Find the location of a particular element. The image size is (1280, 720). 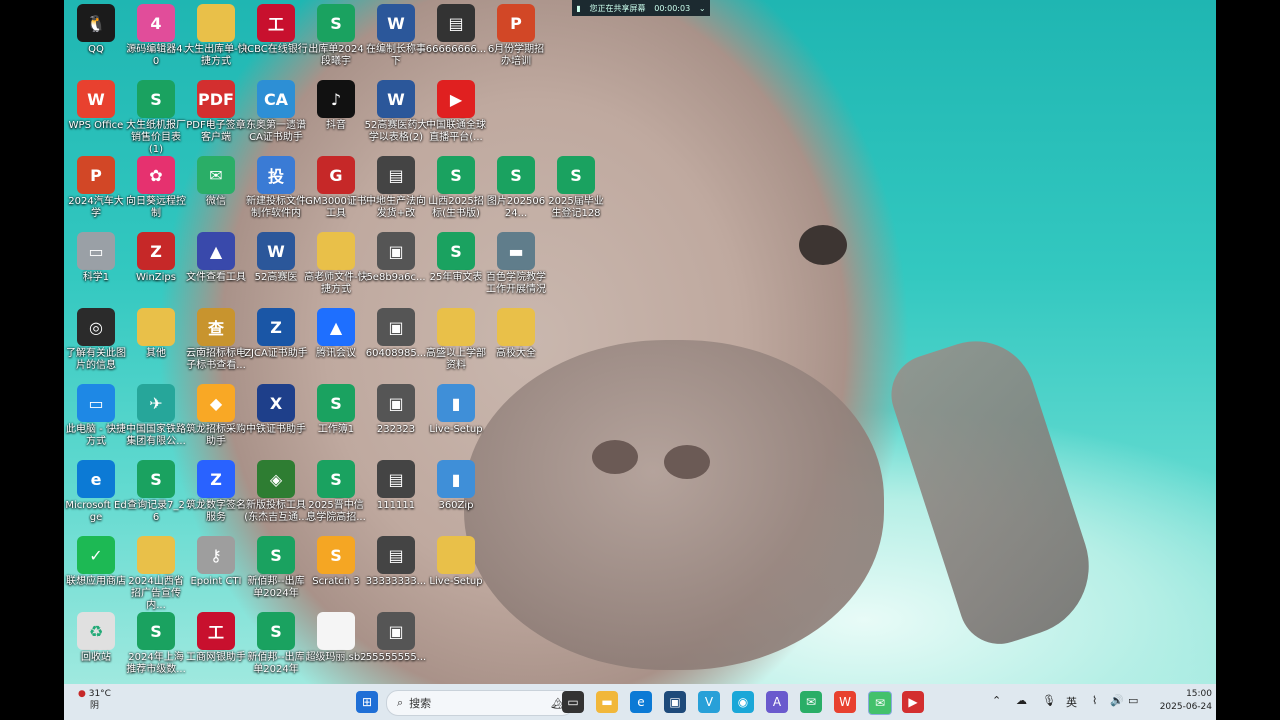

desktop-icon: S 工作簿1 is located at coordinates (336, 419).